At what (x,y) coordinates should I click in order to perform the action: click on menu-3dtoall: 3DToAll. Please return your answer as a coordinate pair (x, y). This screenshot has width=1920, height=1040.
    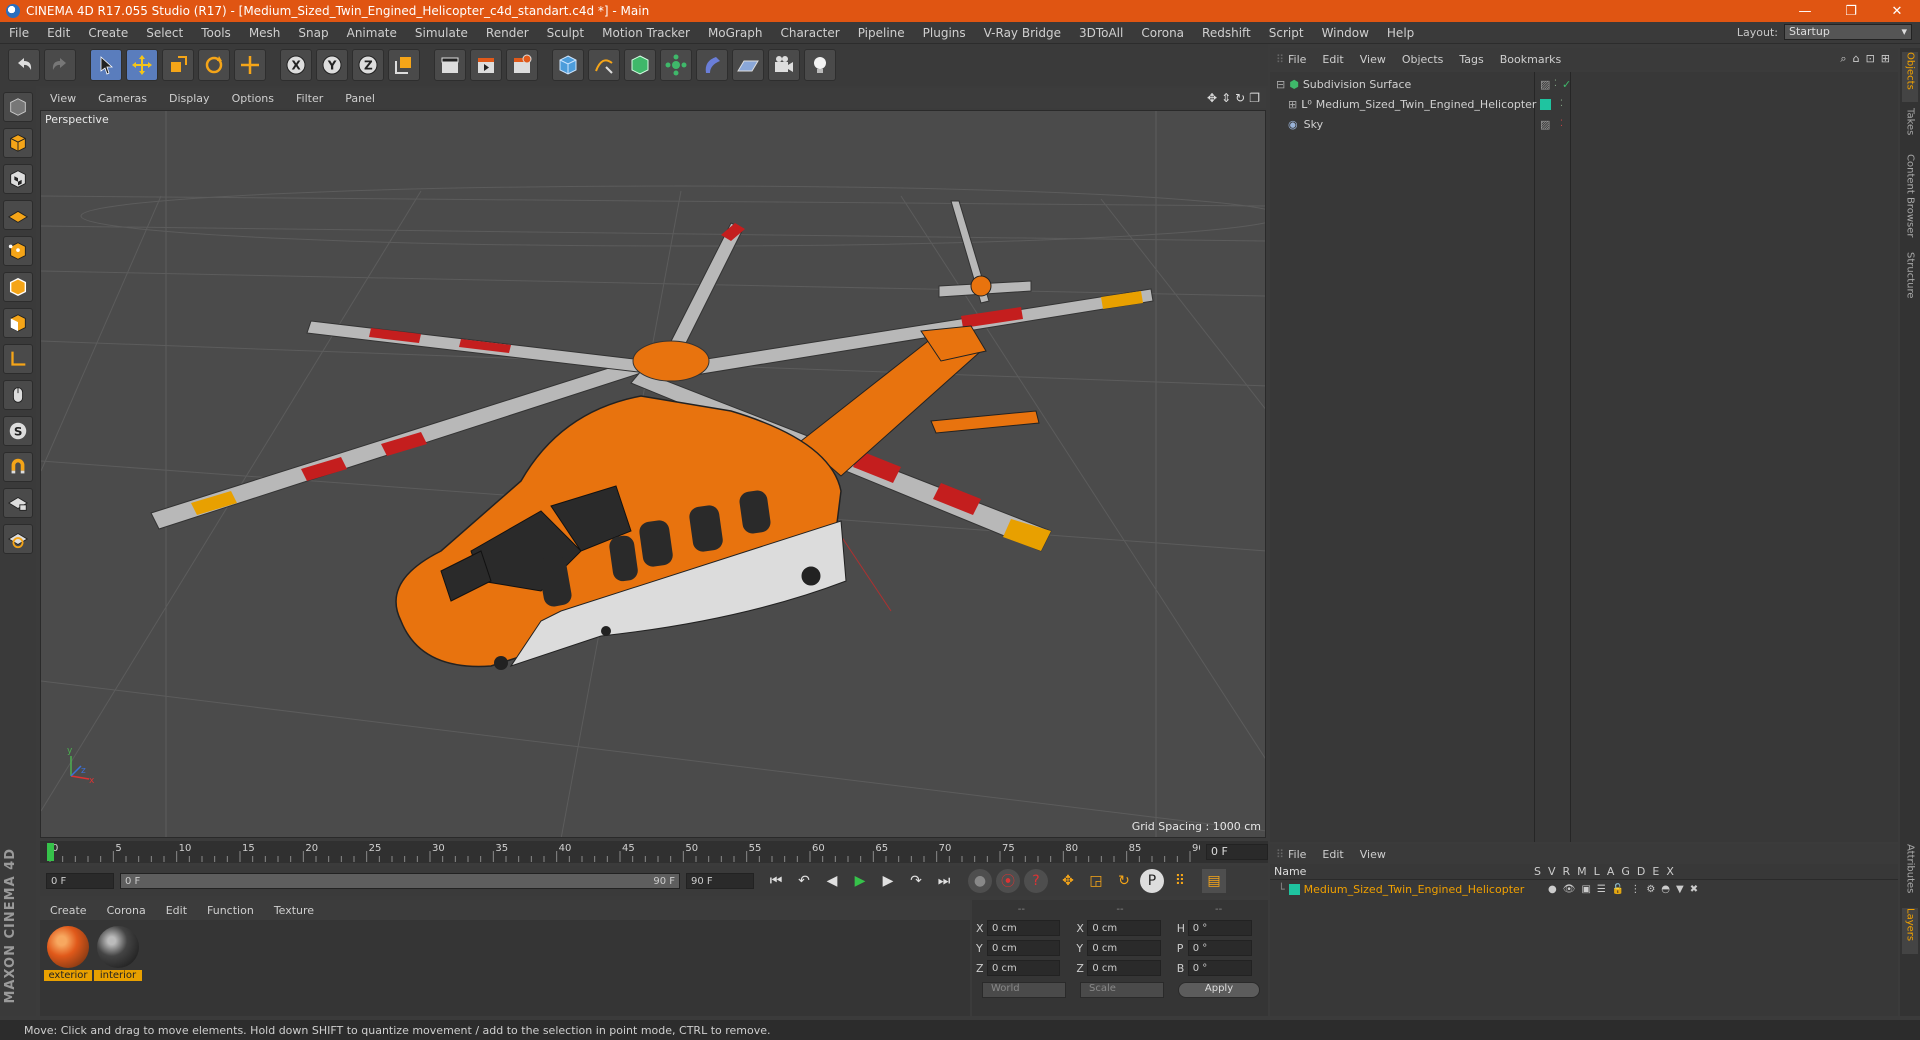
    Looking at the image, I should click on (1101, 33).